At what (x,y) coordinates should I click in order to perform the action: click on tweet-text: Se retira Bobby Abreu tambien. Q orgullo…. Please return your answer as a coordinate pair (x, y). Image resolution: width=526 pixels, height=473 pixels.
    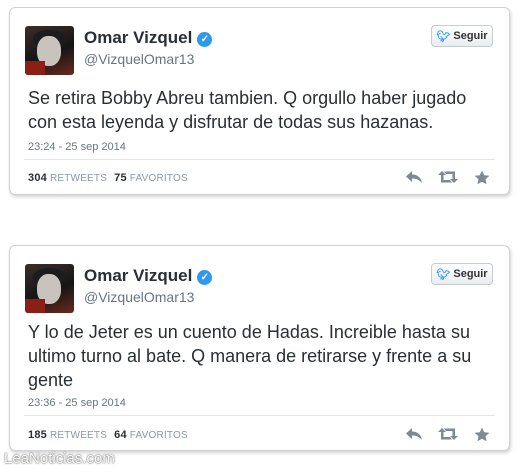
    Looking at the image, I should click on (247, 110).